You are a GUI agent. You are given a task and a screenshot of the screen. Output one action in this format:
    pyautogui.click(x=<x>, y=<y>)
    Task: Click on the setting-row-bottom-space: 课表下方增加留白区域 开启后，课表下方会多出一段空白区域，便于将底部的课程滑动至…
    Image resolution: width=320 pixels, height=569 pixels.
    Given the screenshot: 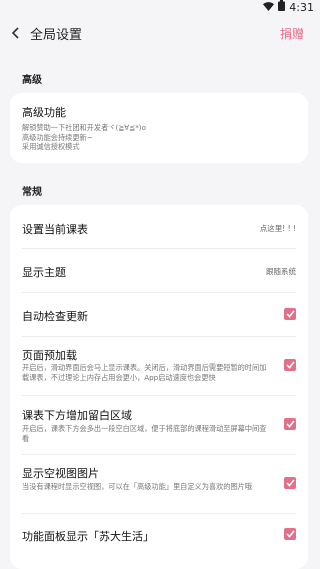 What is the action you would take?
    pyautogui.click(x=159, y=425)
    